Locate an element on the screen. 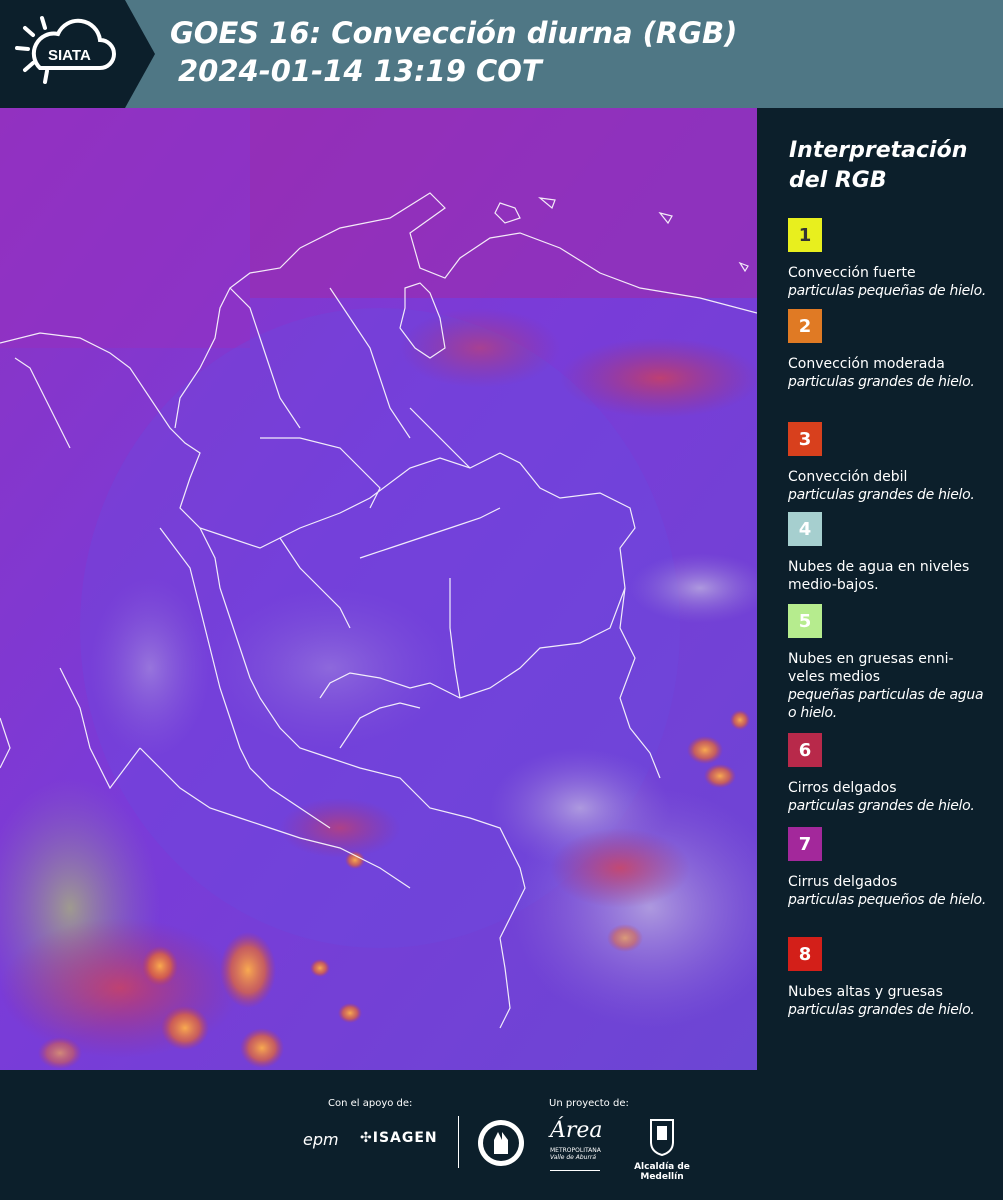 The width and height of the screenshot is (1003, 1200). siata-logo: SIATA is located at coordinates (77, 54).